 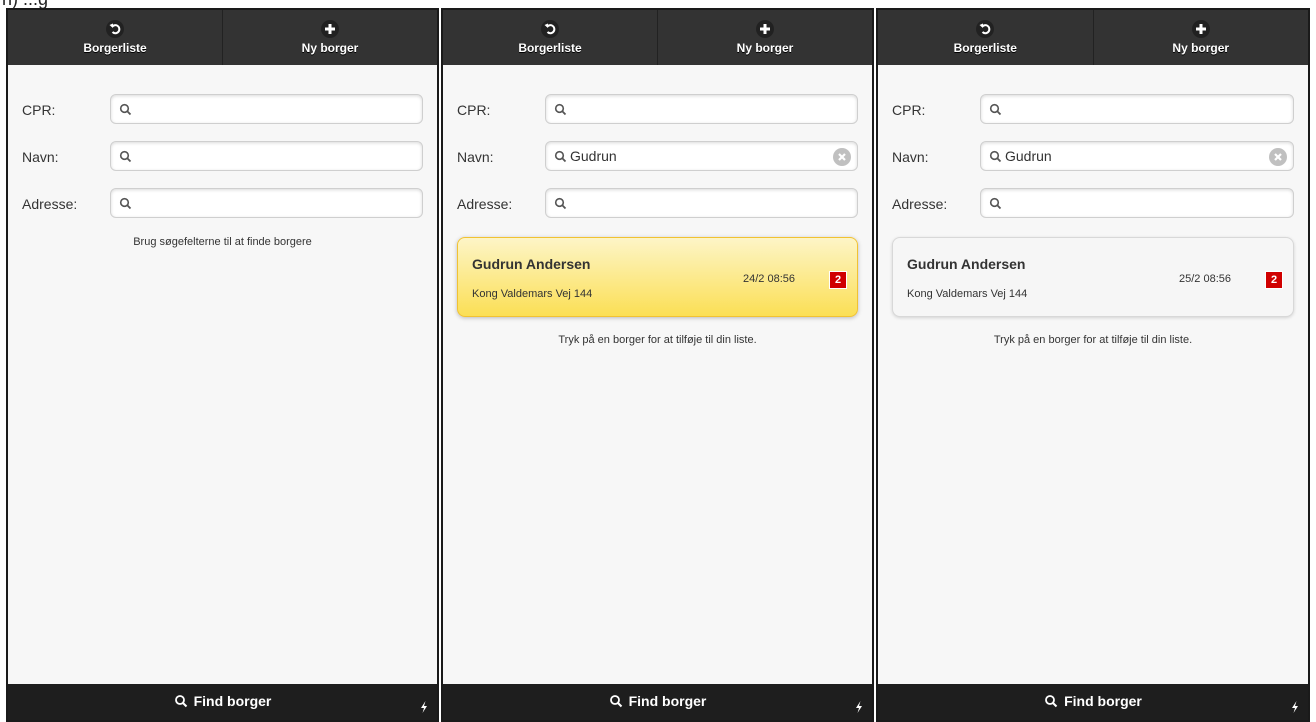 I want to click on citizen-timestamp: 25/2 08:56, so click(x=1205, y=279).